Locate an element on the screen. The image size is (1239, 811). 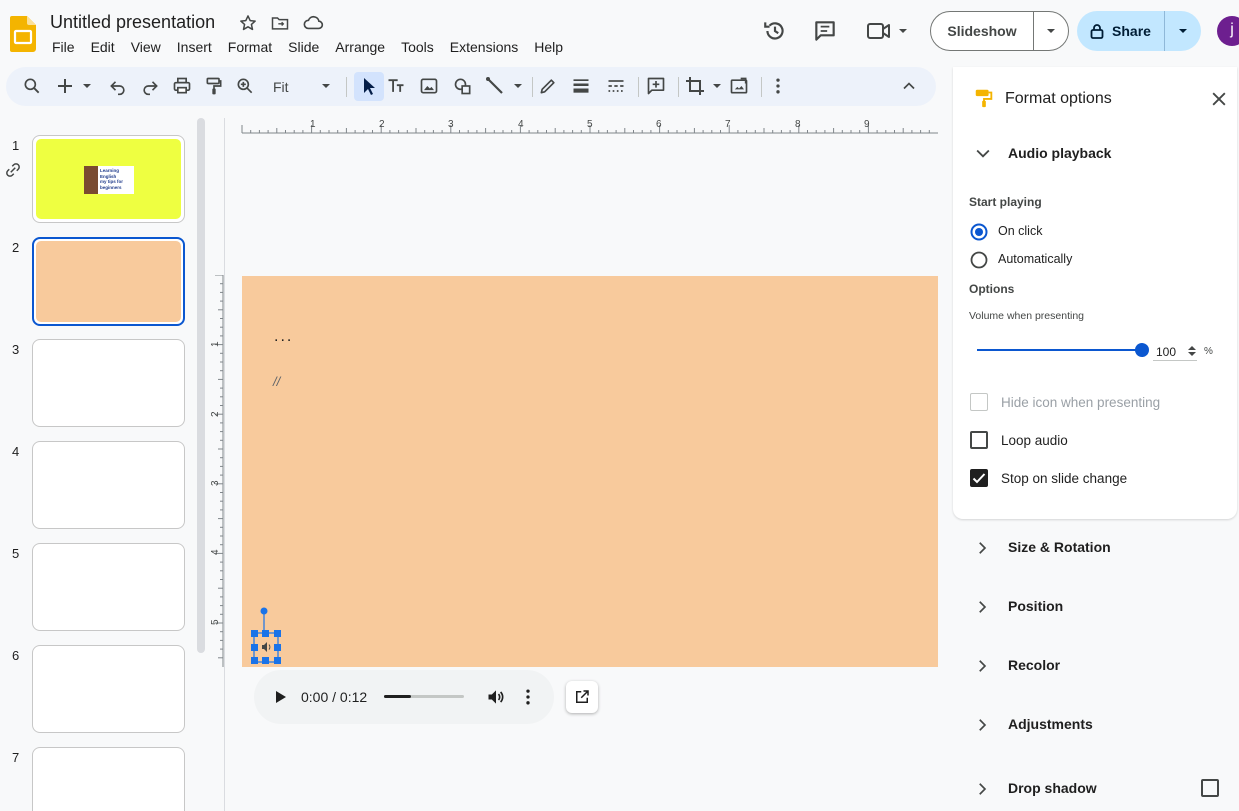
new-slide-icon is located at coordinates (75, 86).